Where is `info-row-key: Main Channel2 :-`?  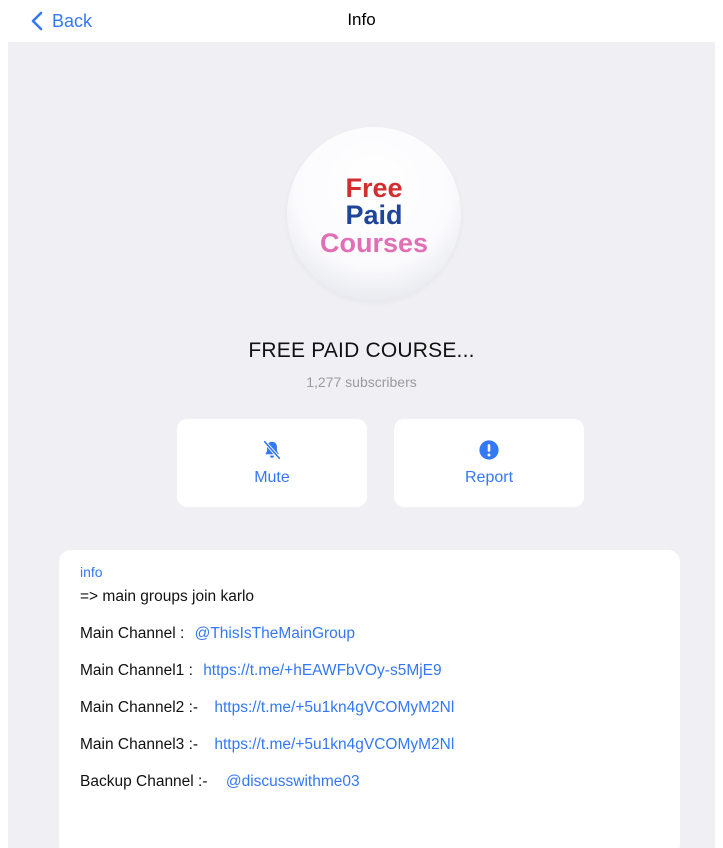
info-row-key: Main Channel2 :- is located at coordinates (139, 707).